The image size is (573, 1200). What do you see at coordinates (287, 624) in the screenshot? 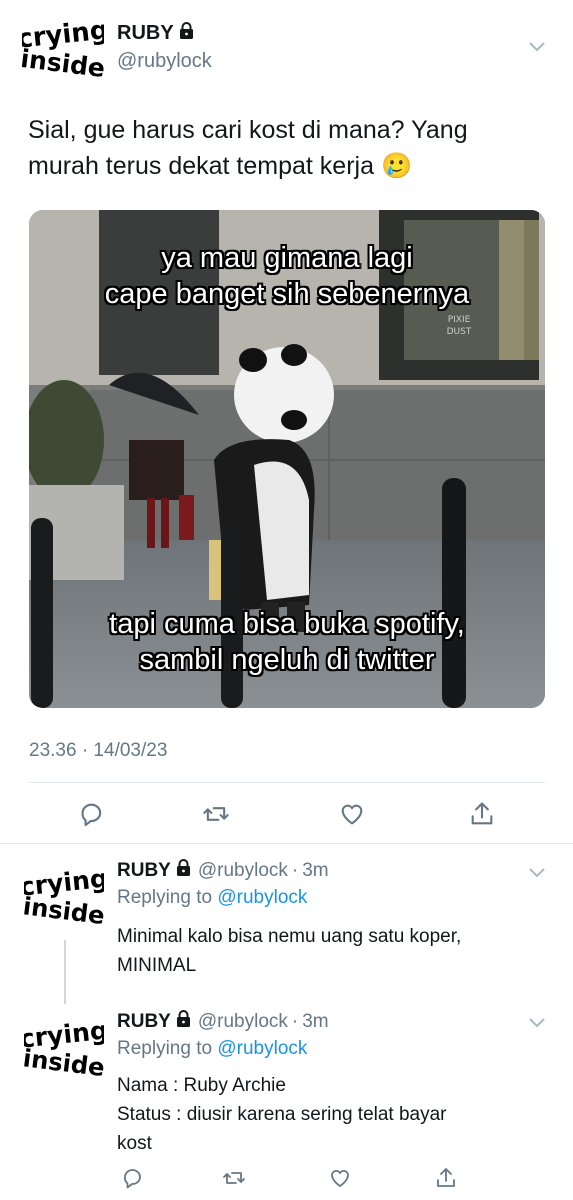
I see `meme-caption-line: tapi cuma bisa buka spotify,` at bounding box center [287, 624].